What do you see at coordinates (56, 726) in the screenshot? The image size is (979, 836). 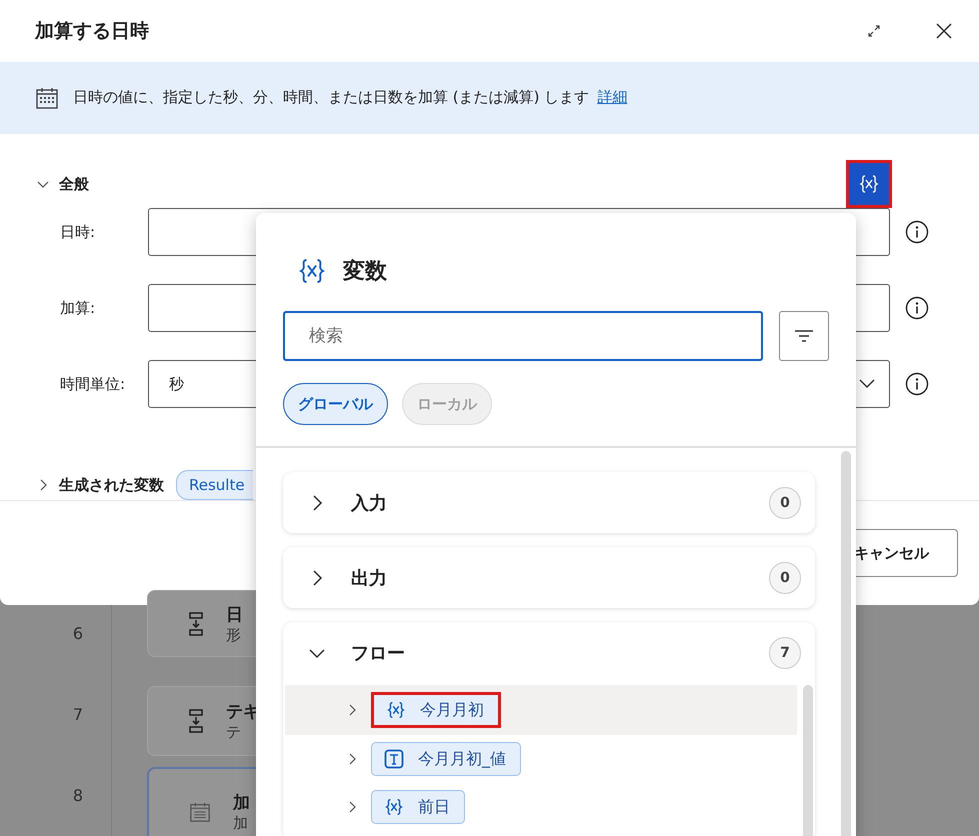 I see `line-number: 7` at bounding box center [56, 726].